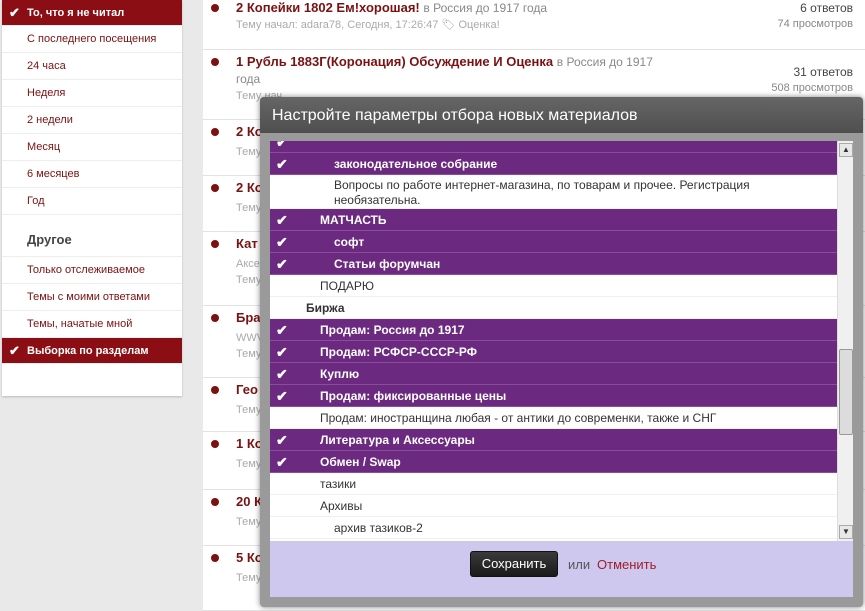 The width and height of the screenshot is (865, 611). What do you see at coordinates (378, 528) in the screenshot?
I see `section-label: архив тазиков-2` at bounding box center [378, 528].